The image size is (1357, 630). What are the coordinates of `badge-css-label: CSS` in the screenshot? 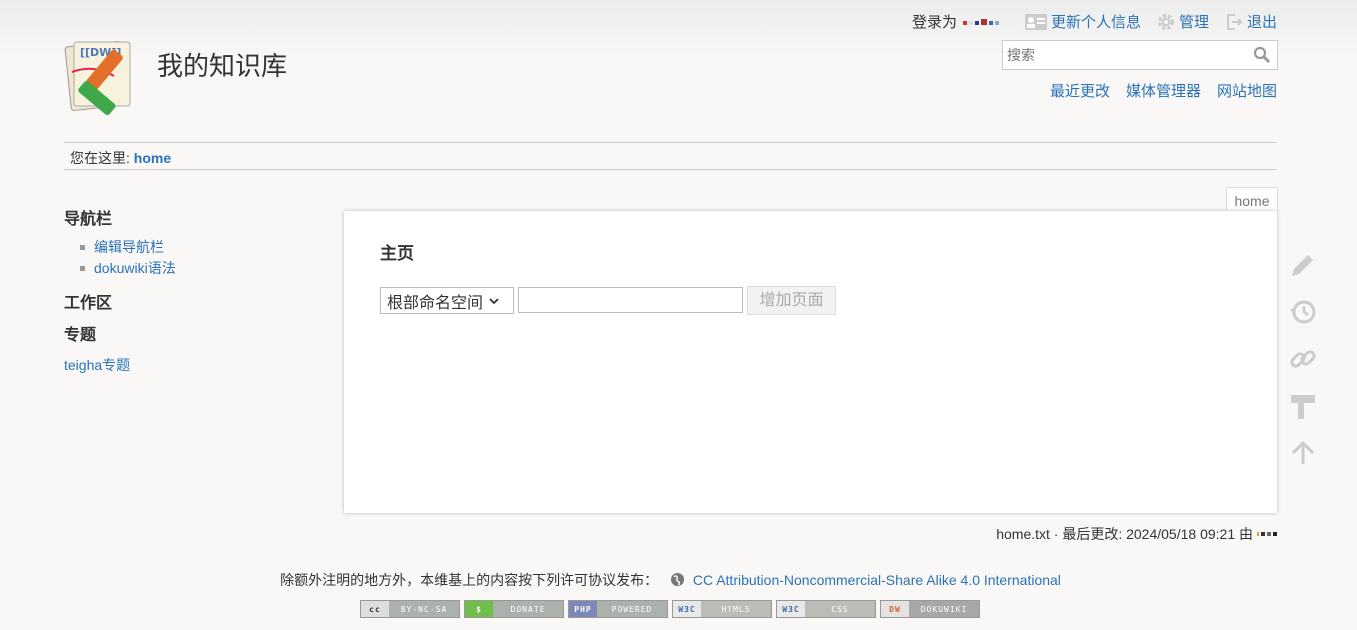 It's located at (840, 609).